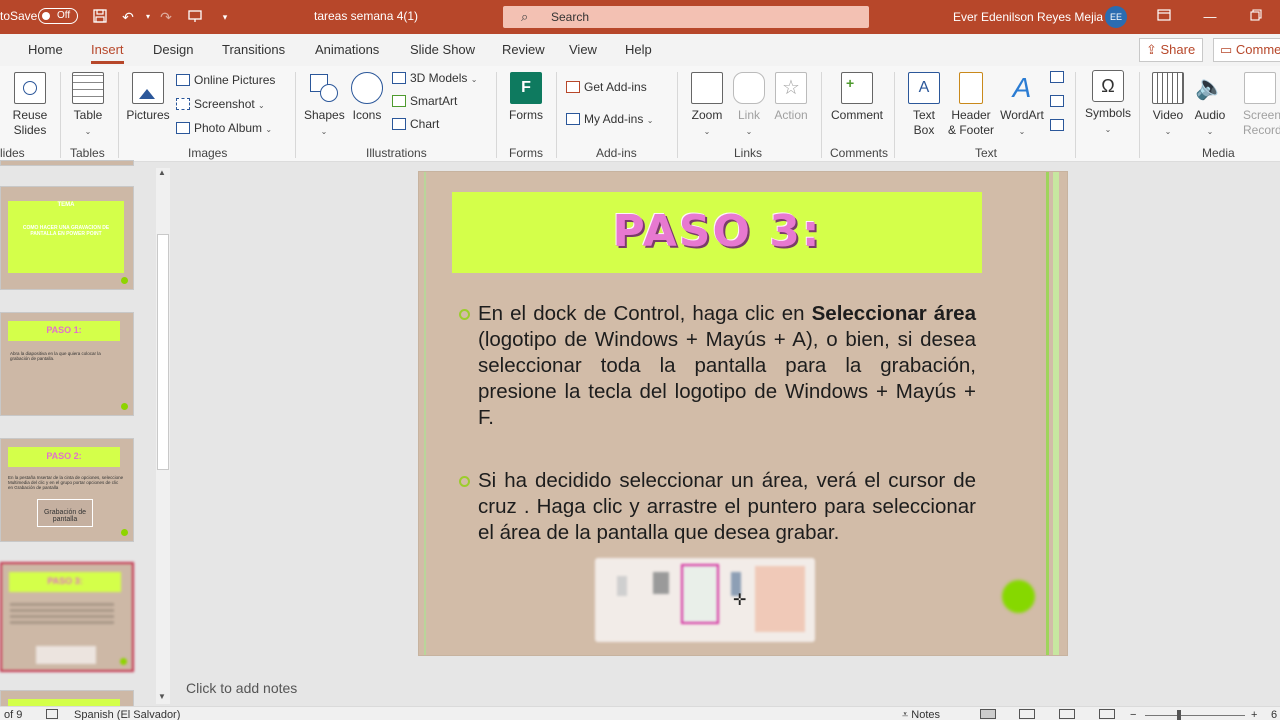 The height and width of the screenshot is (720, 1280). I want to click on bullet-icon, so click(464, 481).